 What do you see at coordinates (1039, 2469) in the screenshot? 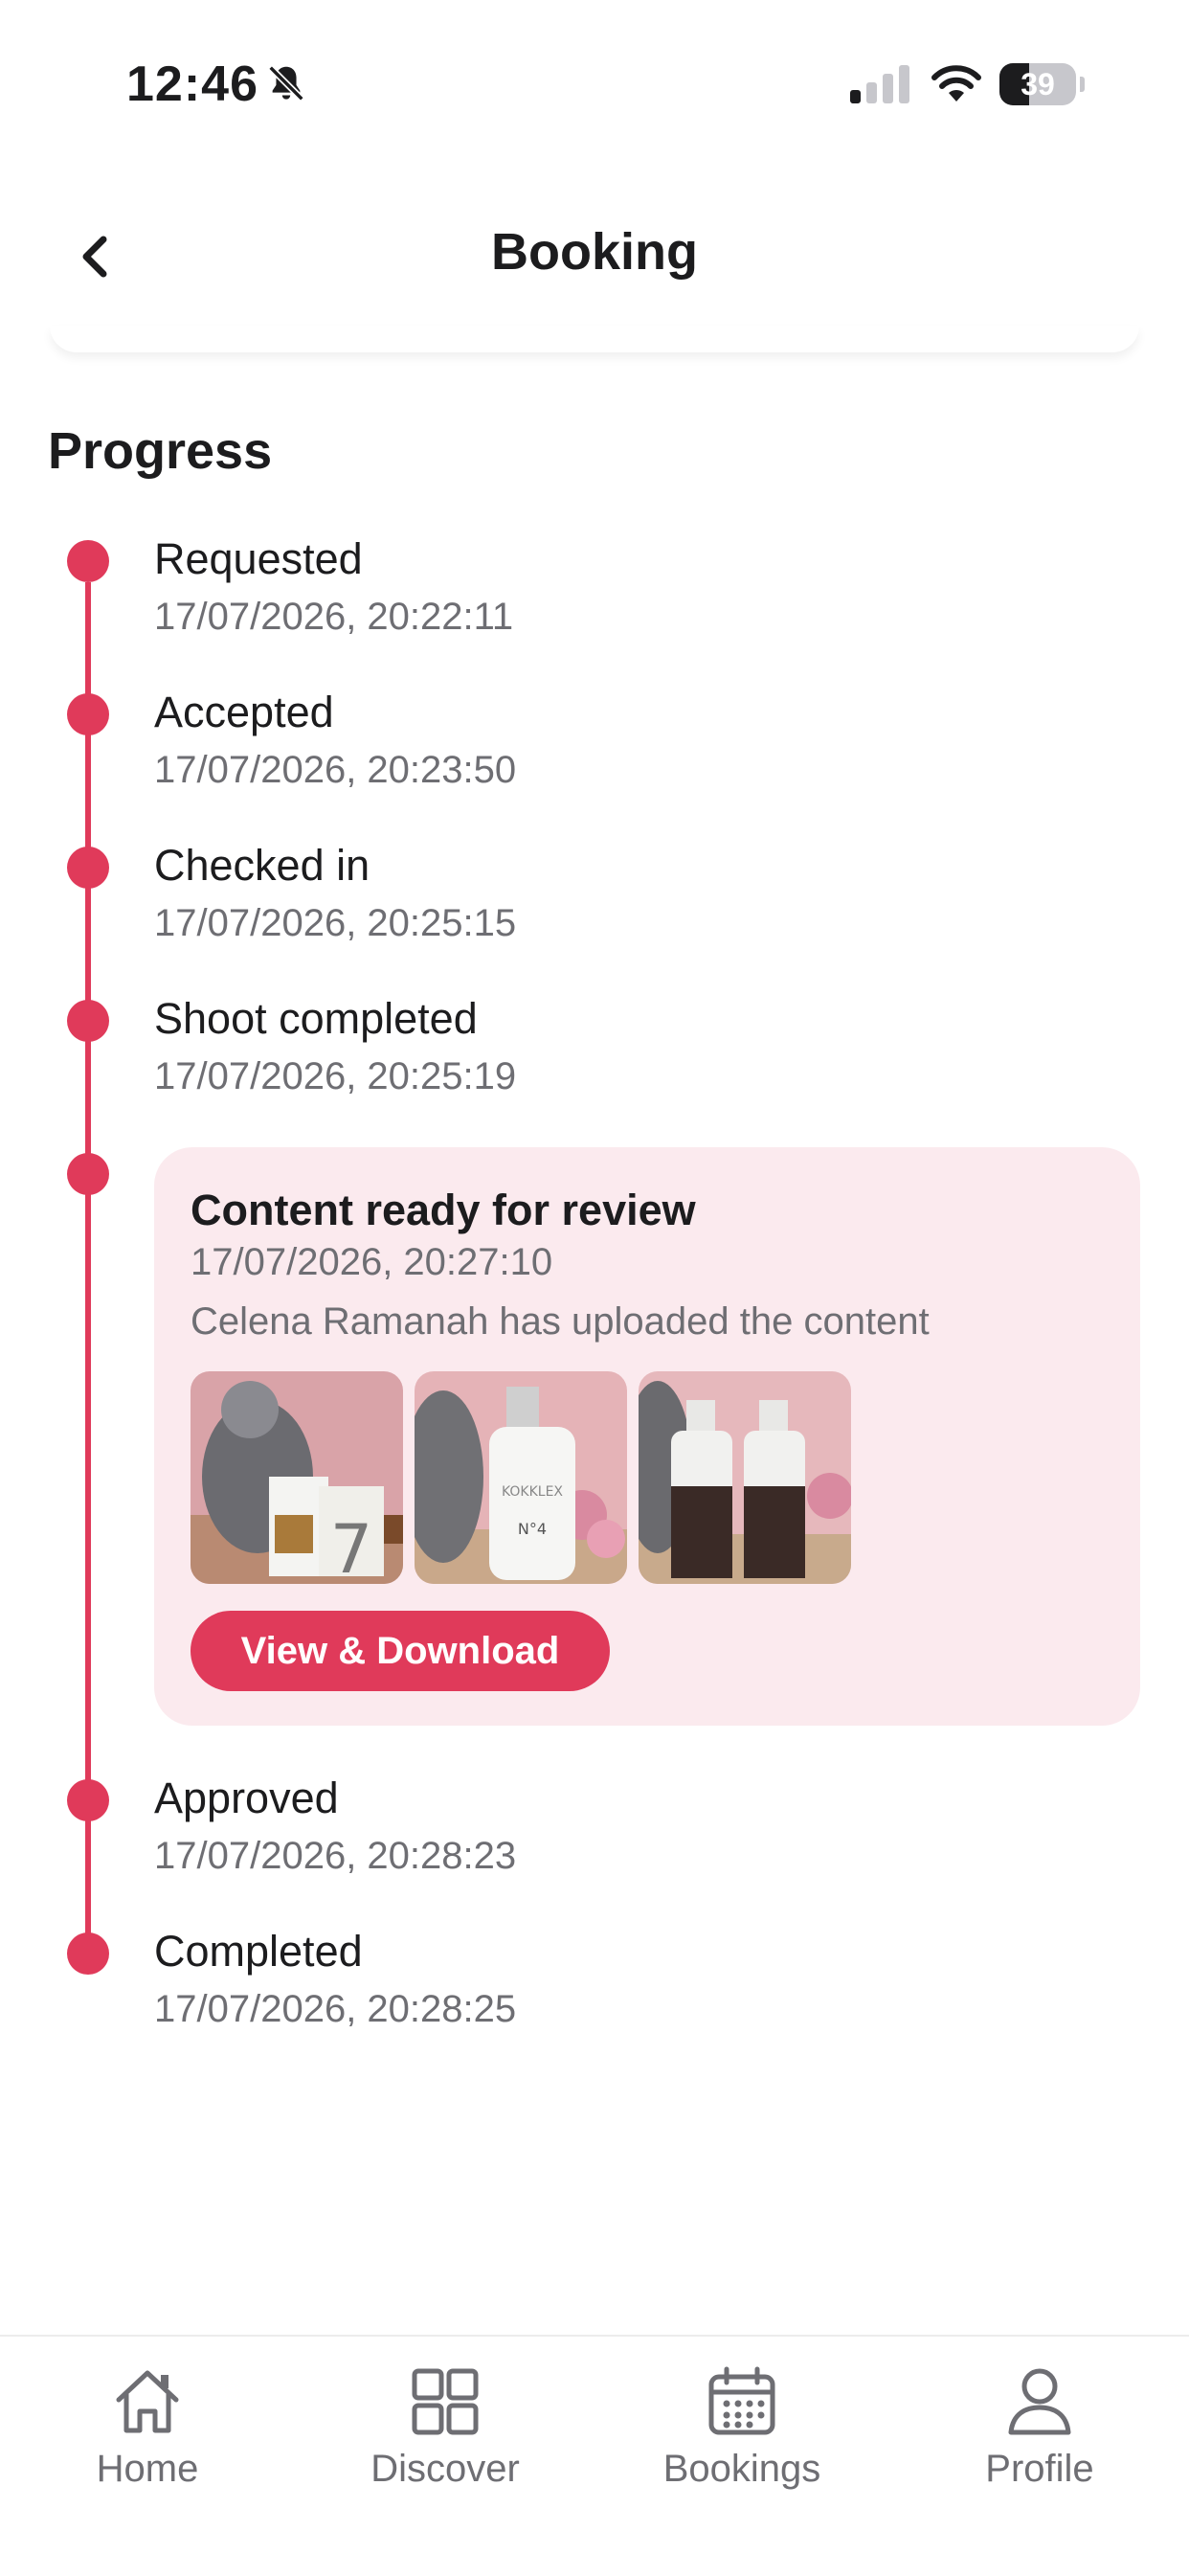
I see `tab-label-profile: Profile` at bounding box center [1039, 2469].